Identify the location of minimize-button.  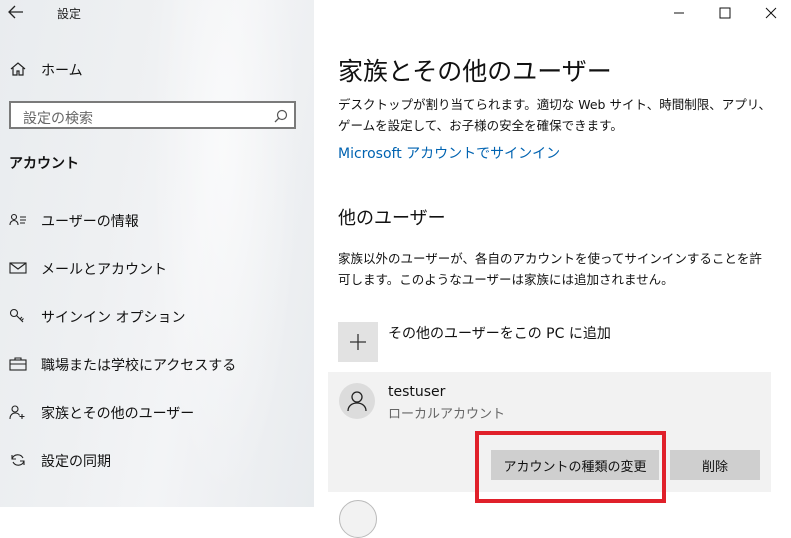
(679, 13).